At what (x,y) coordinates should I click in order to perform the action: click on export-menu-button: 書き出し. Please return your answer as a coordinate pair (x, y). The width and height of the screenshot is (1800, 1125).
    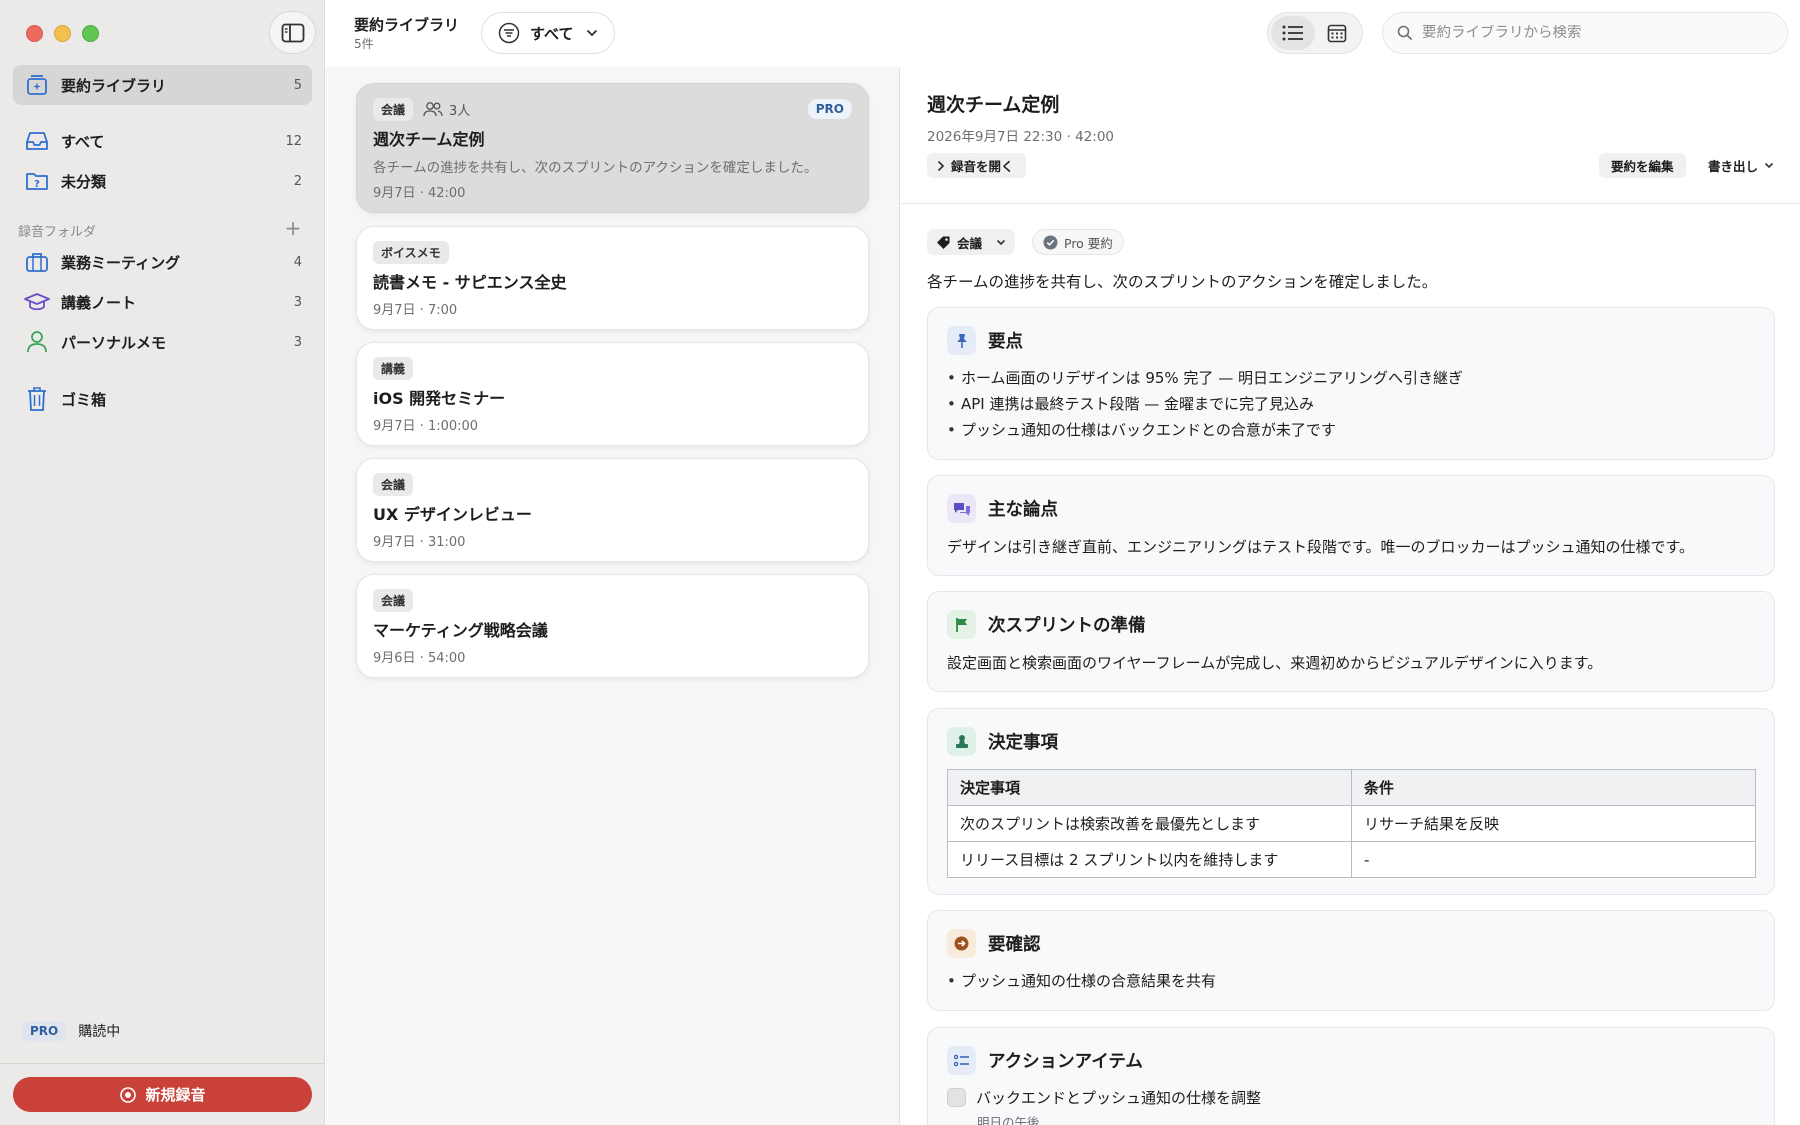
    Looking at the image, I should click on (1741, 165).